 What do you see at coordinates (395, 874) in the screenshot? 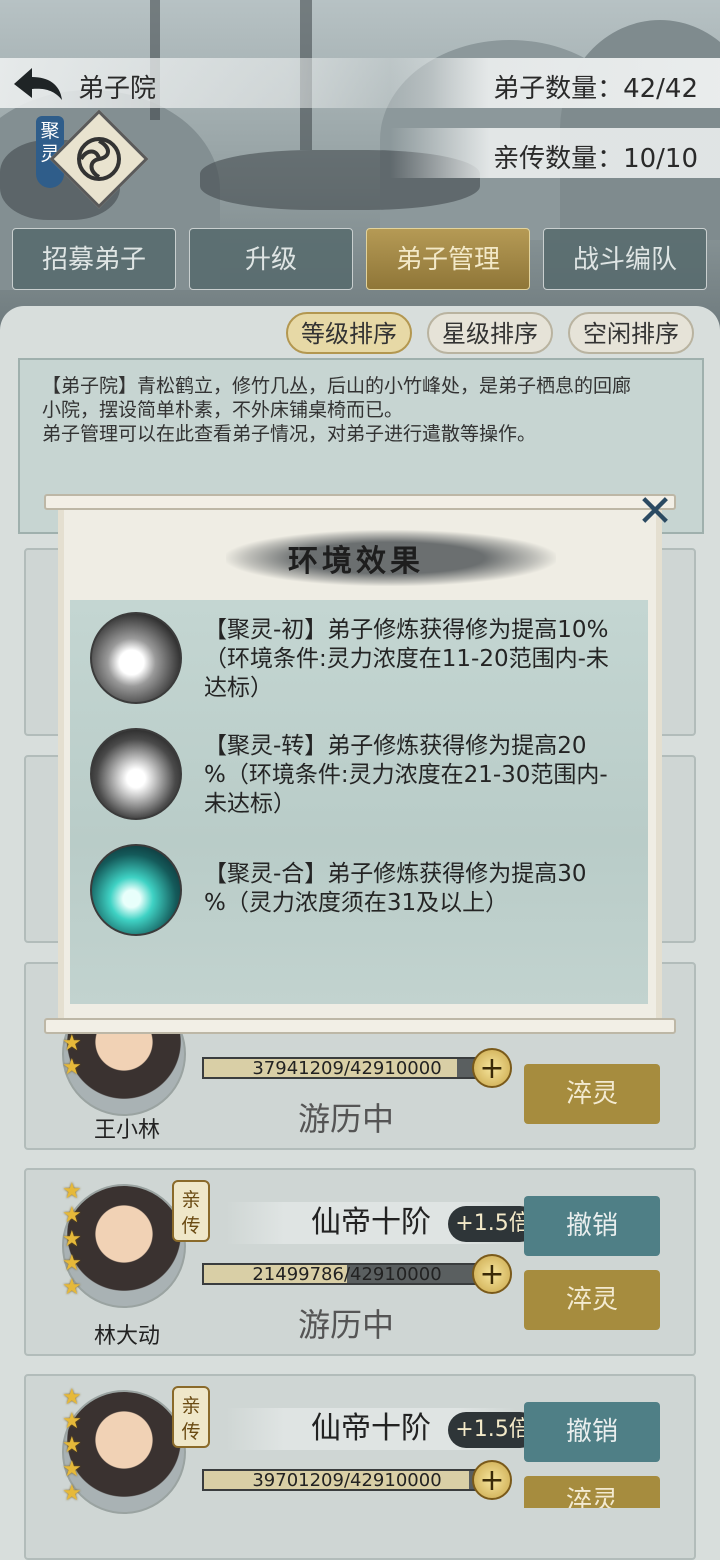
I see `effect-line: 【聚灵-合】弟子修炼获得修为提高30` at bounding box center [395, 874].